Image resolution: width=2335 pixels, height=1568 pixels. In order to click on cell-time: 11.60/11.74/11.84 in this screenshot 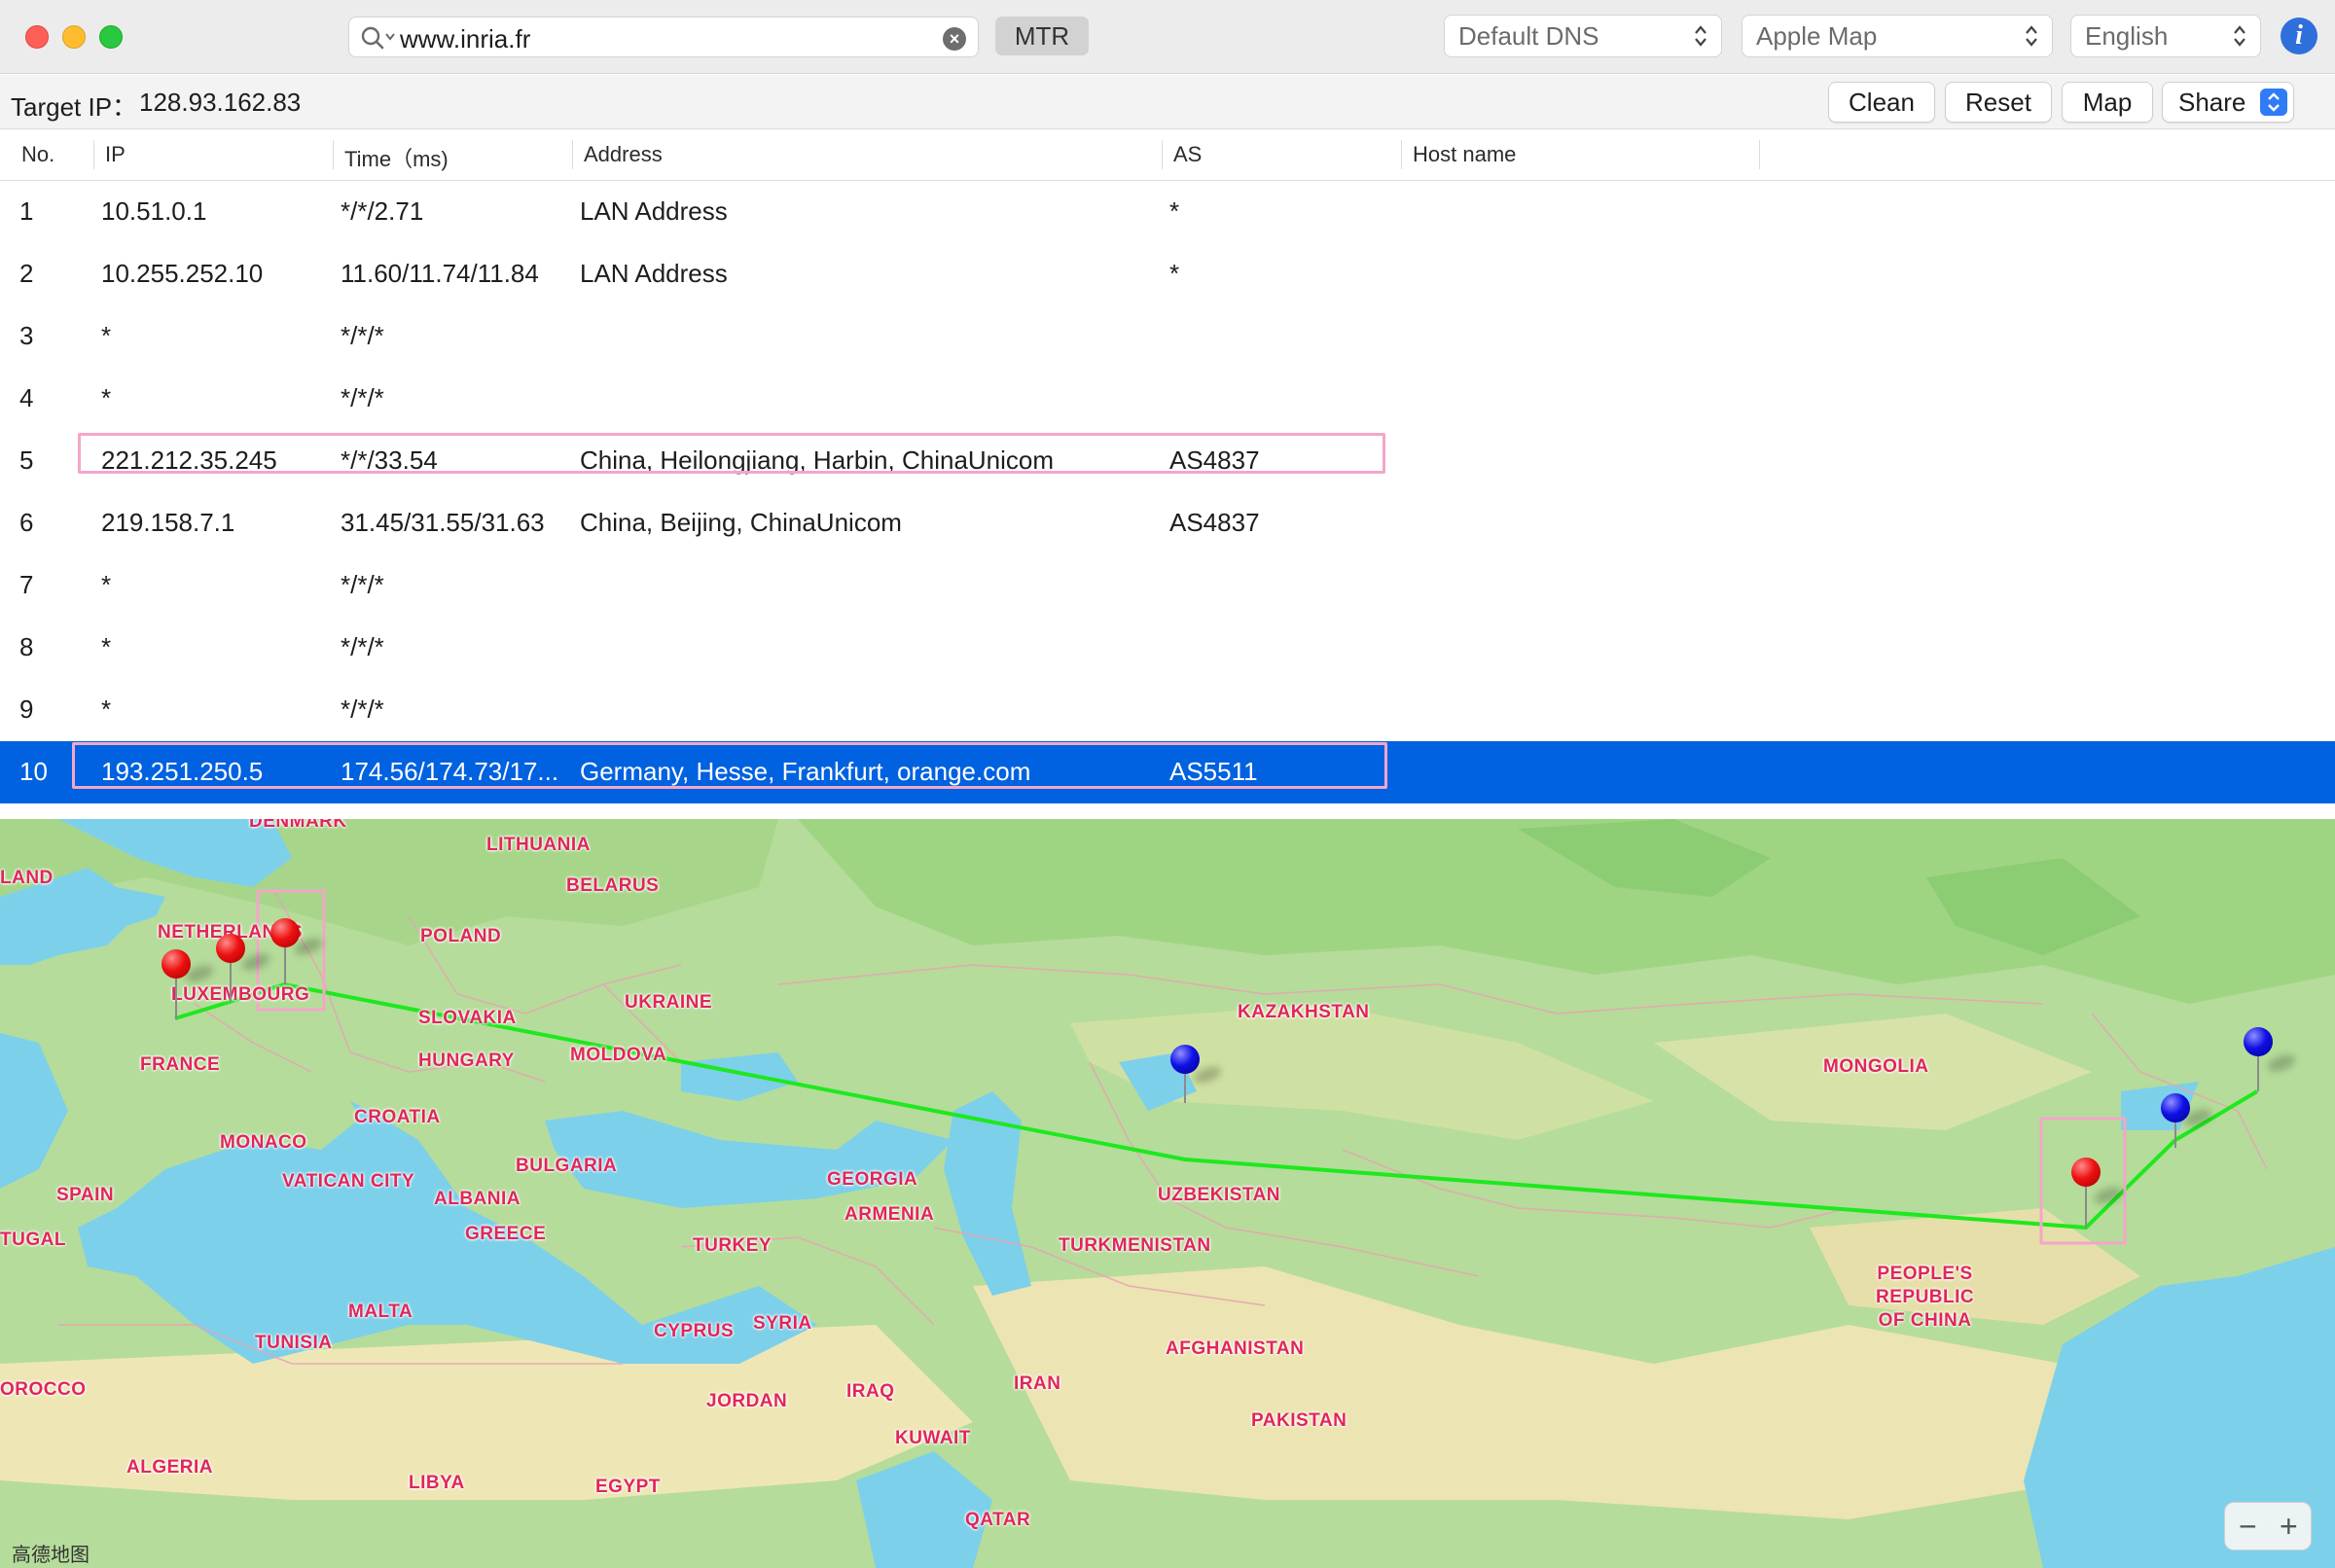, I will do `click(440, 273)`.